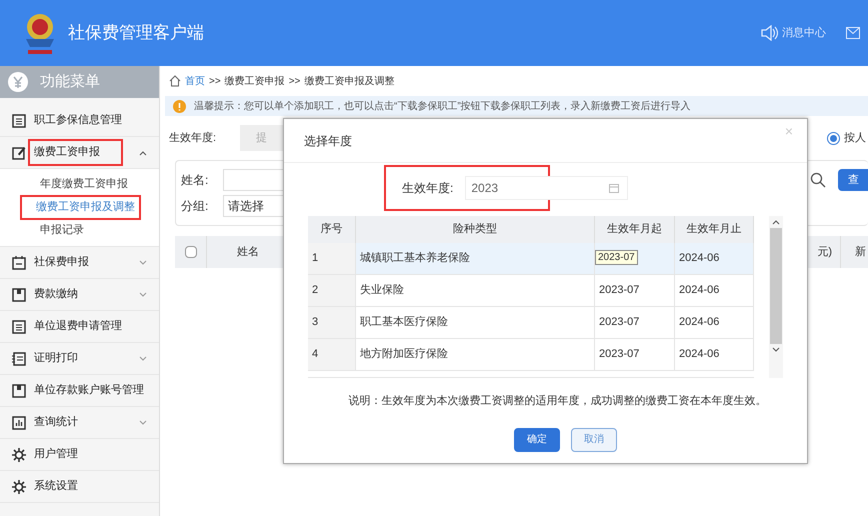 This screenshot has height=516, width=868. Describe the element at coordinates (179, 106) in the screenshot. I see `info-icon` at that location.